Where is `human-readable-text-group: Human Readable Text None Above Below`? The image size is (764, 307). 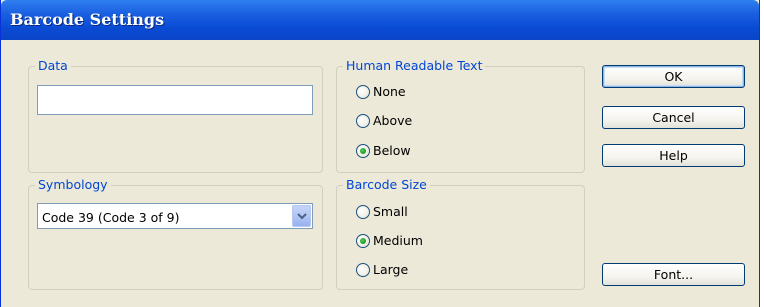 human-readable-text-group: Human Readable Text None Above Below is located at coordinates (460, 115).